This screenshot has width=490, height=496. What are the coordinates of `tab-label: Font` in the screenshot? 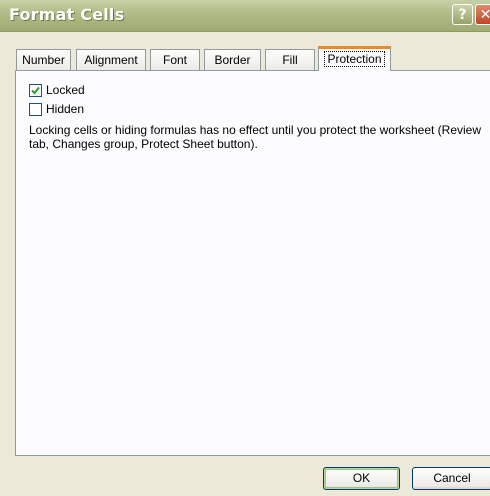 It's located at (174, 60).